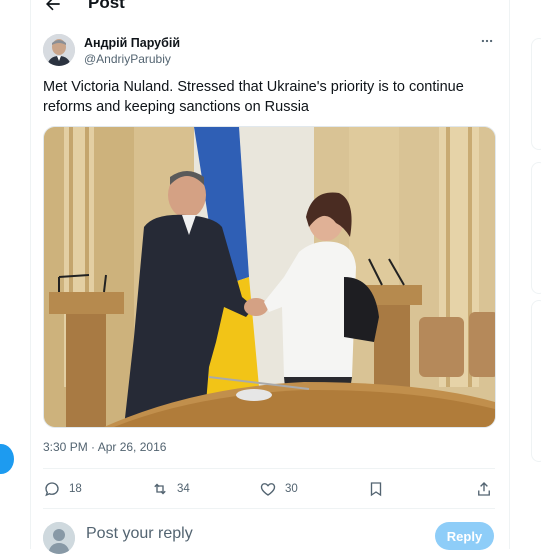  Describe the element at coordinates (464, 536) in the screenshot. I see `reply-button: Reply` at that location.